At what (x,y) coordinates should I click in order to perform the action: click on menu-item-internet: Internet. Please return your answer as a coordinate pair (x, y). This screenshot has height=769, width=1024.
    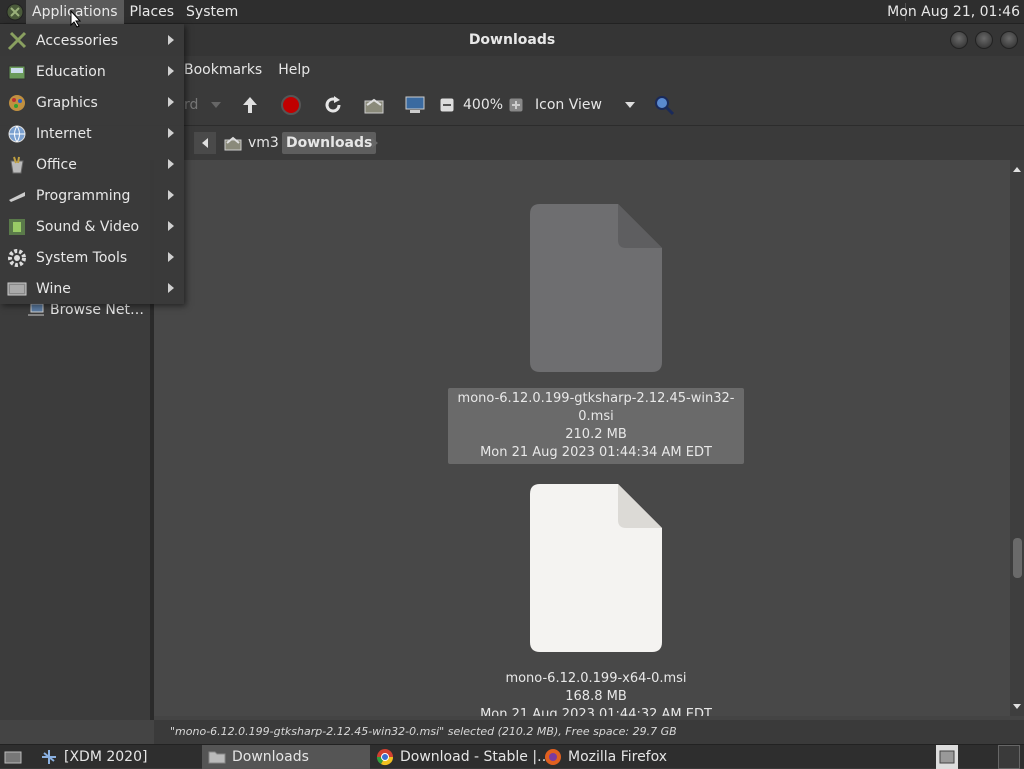
    Looking at the image, I should click on (92, 133).